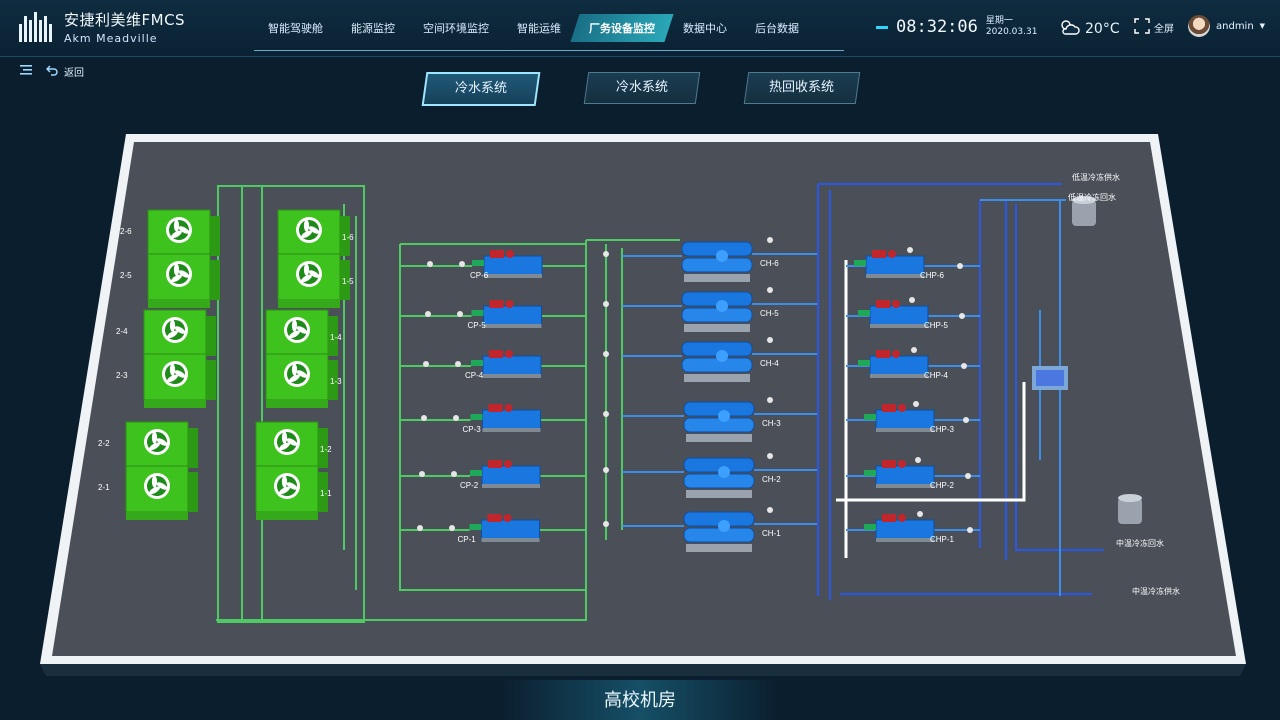 This screenshot has width=1280, height=720. Describe the element at coordinates (771, 479) in the screenshot. I see `chiller-label-CH-2: CH-2` at that location.